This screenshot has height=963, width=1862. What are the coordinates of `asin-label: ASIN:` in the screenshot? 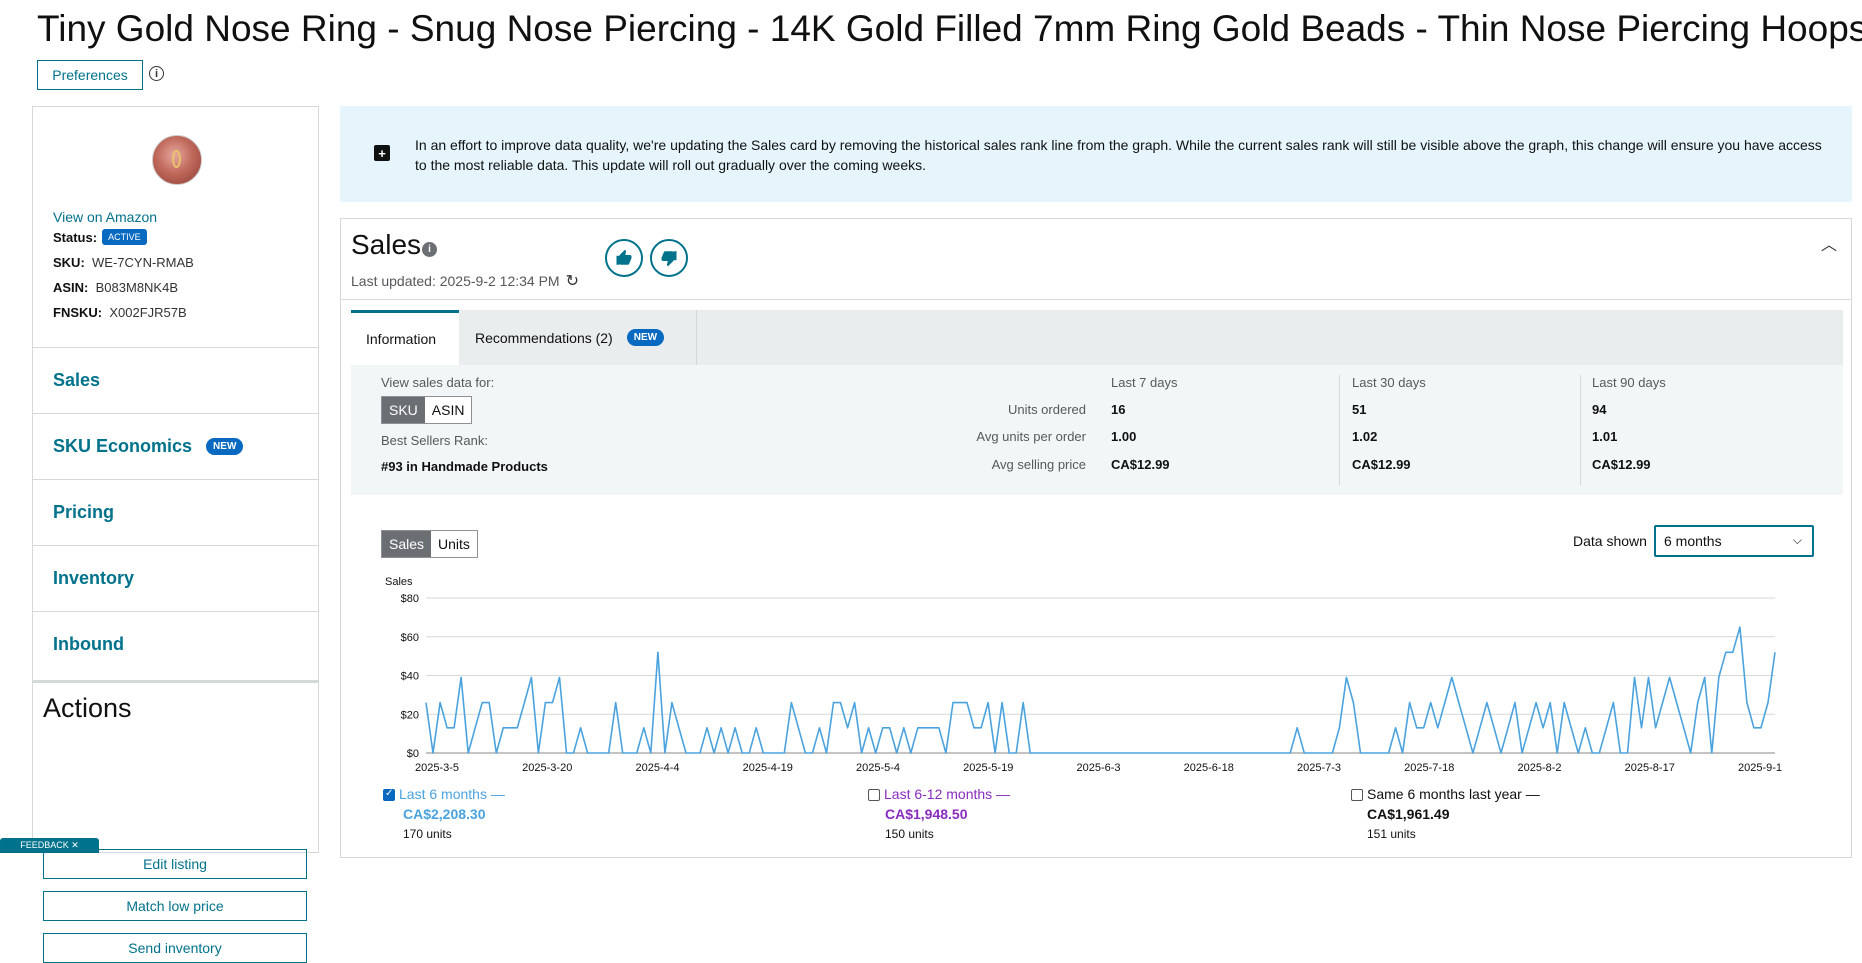 It's located at (71, 287).